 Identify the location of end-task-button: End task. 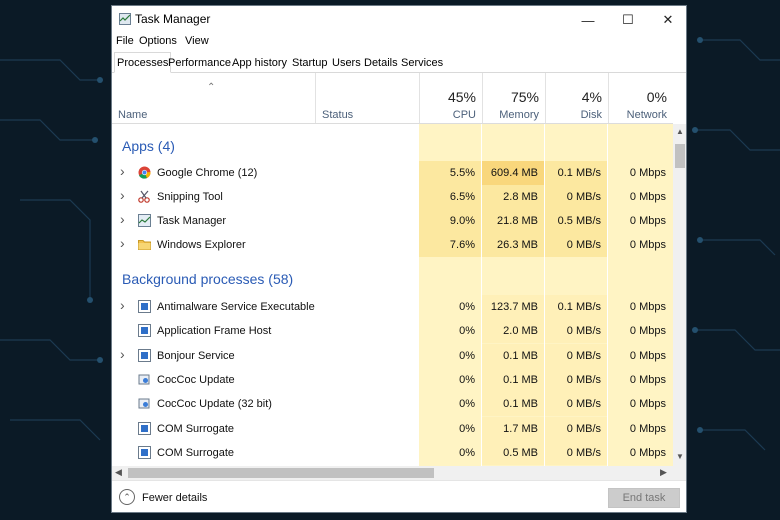
(644, 498).